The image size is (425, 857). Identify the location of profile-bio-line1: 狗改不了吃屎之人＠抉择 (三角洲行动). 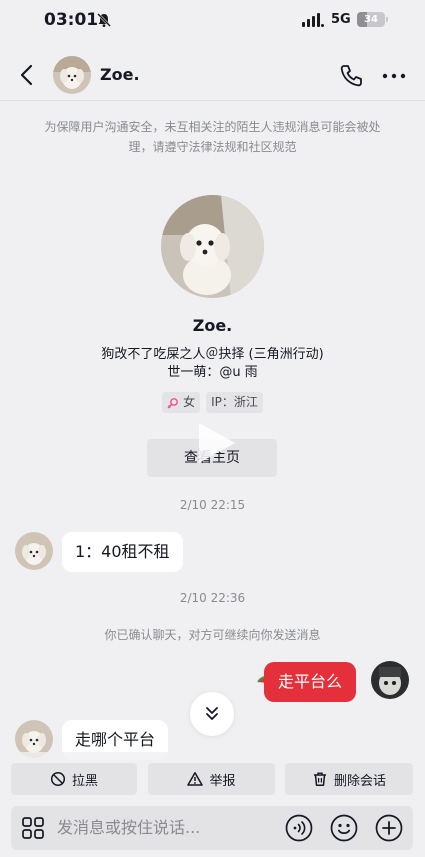
(212, 354).